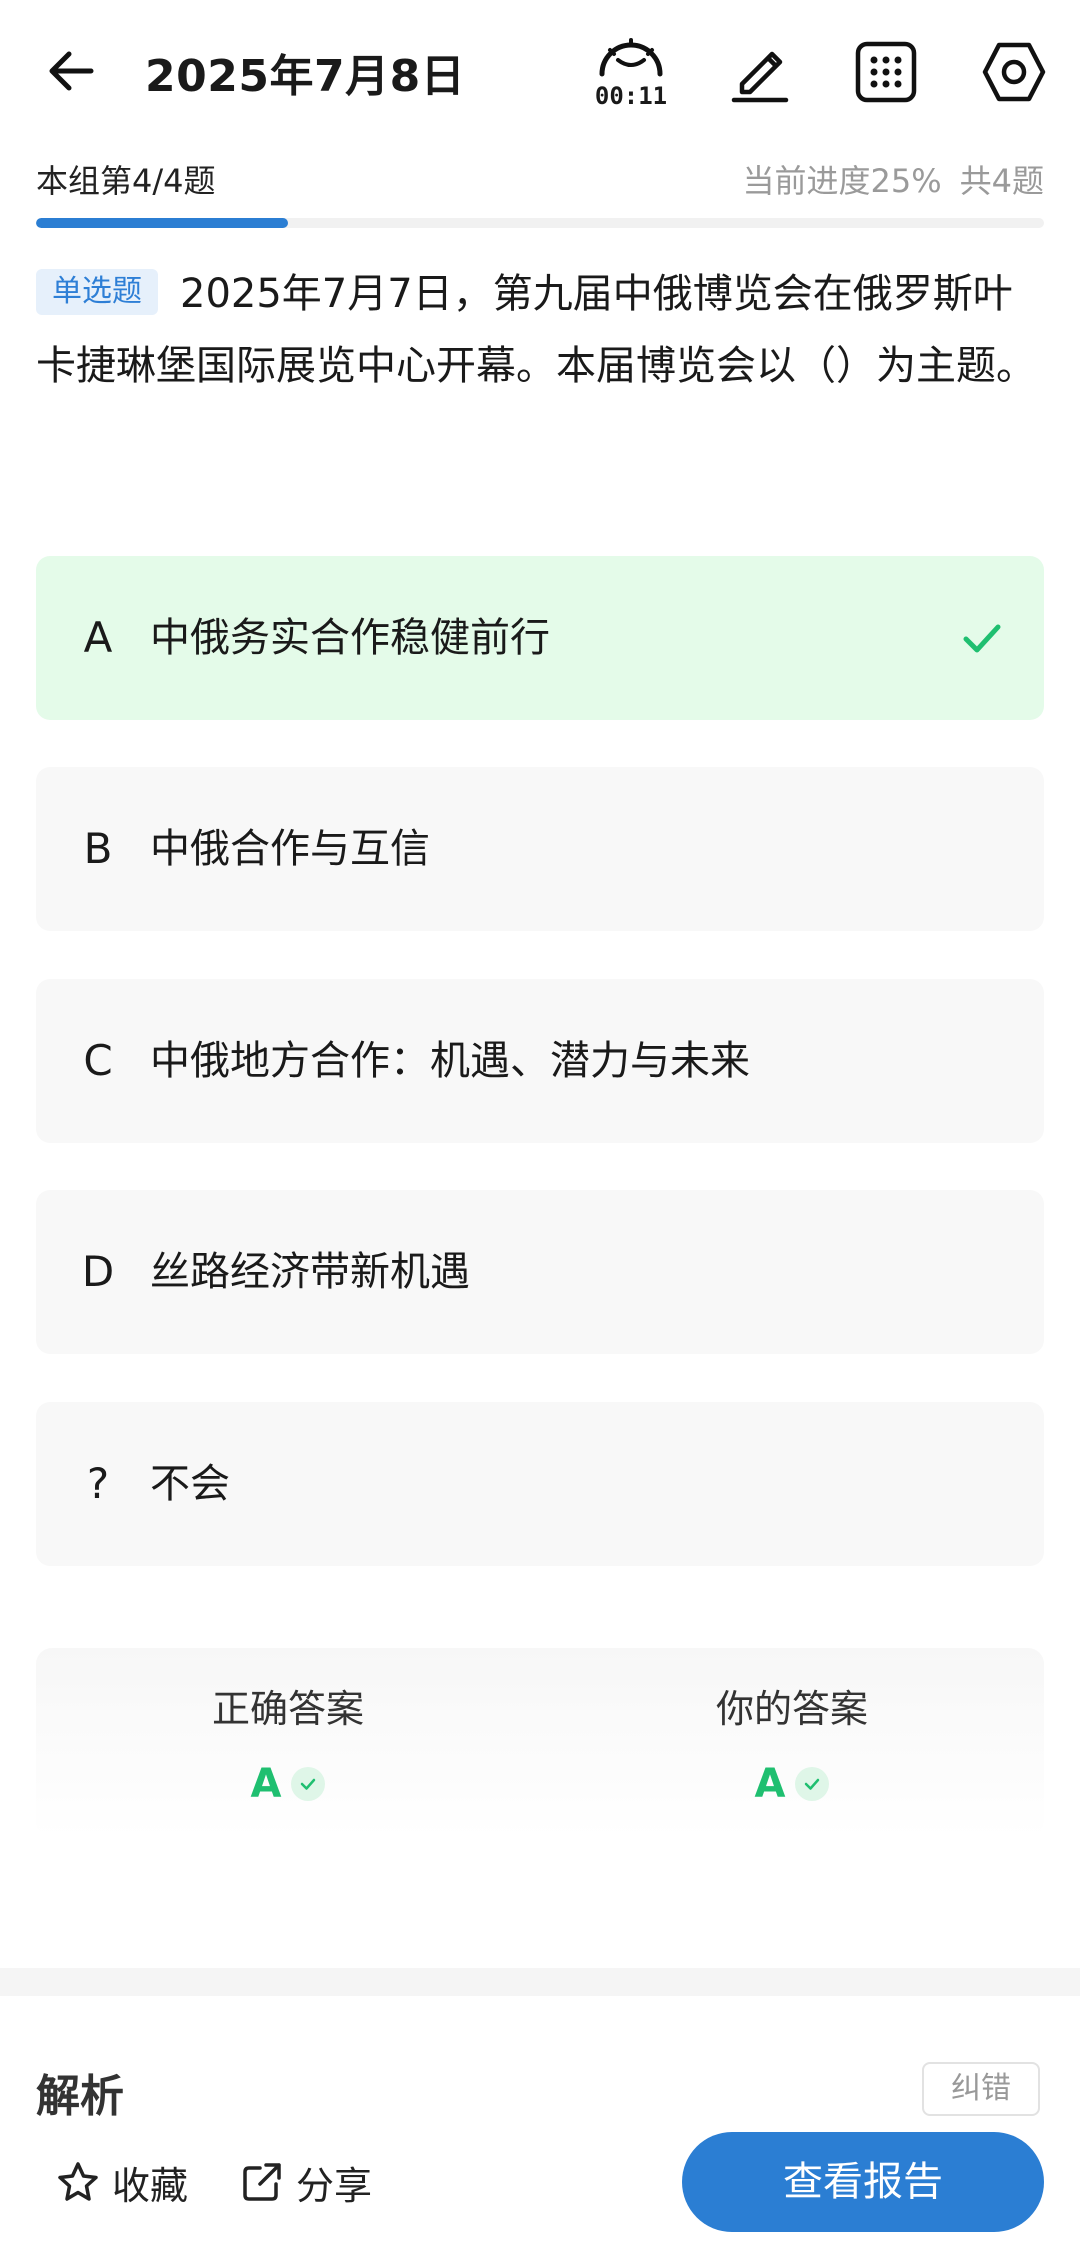 This screenshot has height=2249, width=1080. What do you see at coordinates (162, 223) in the screenshot?
I see `progress-bar-fill` at bounding box center [162, 223].